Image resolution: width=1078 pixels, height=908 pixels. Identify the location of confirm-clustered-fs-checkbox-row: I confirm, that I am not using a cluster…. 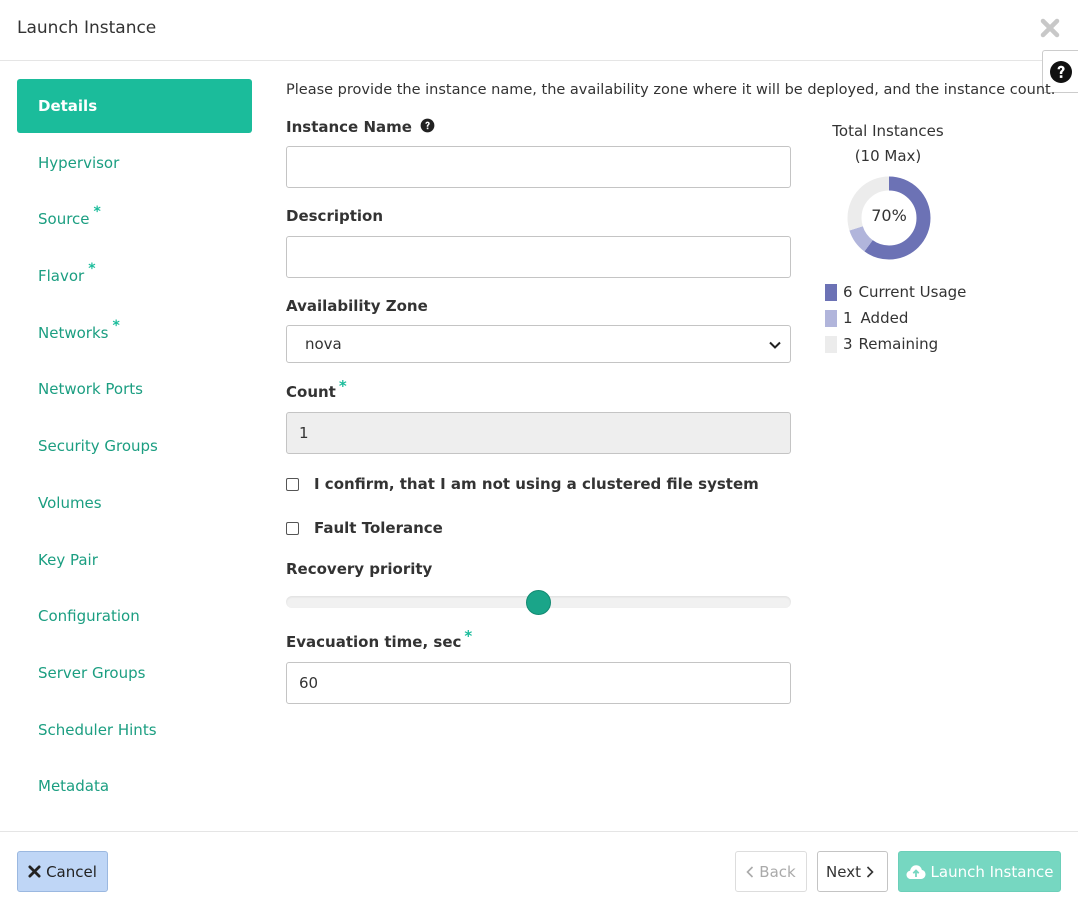
(522, 484).